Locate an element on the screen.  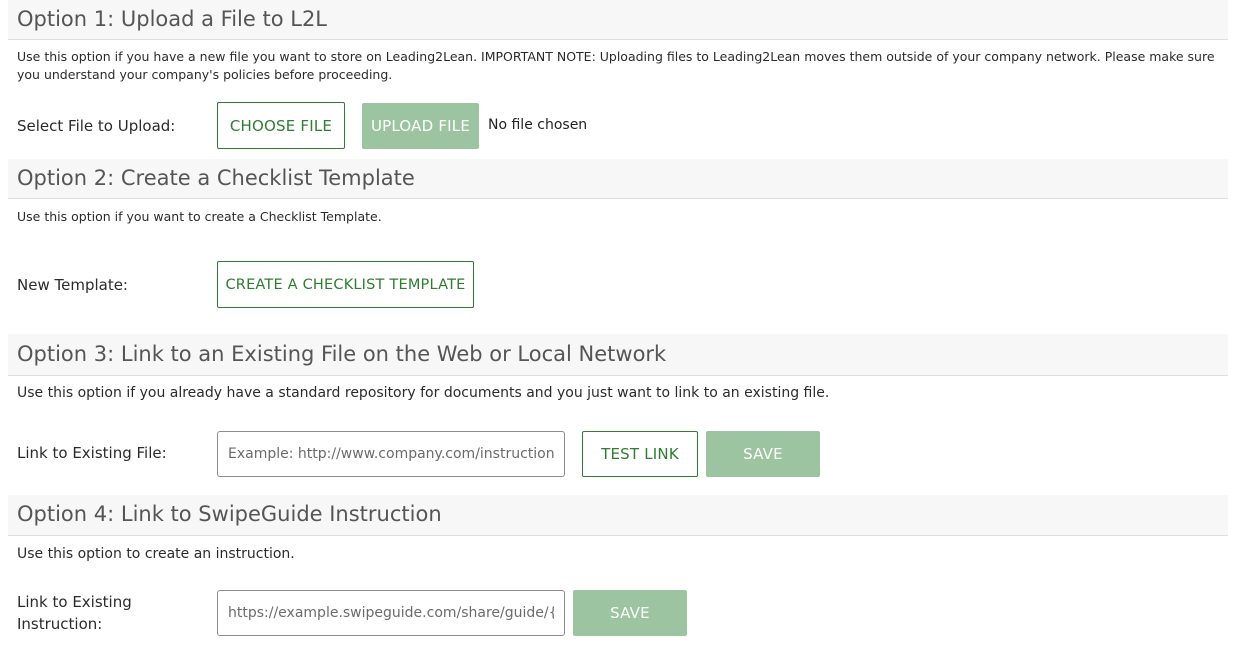
option1-header: Option 1: Upload a File to L2L is located at coordinates (618, 20).